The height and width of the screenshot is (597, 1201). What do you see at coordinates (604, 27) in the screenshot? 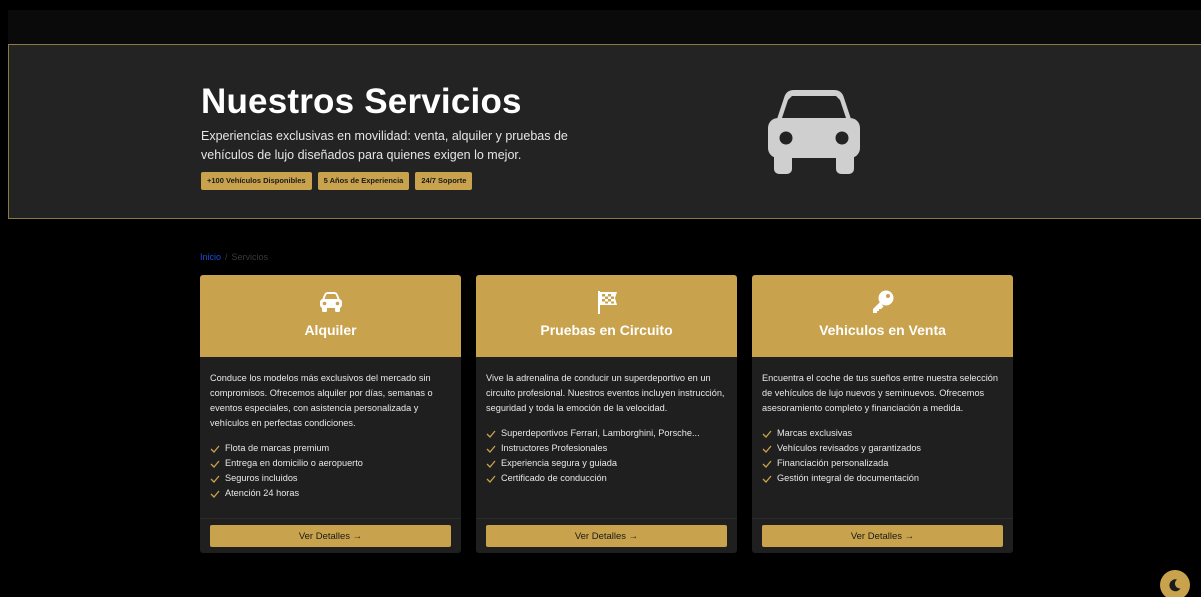
I see `top-navbar` at bounding box center [604, 27].